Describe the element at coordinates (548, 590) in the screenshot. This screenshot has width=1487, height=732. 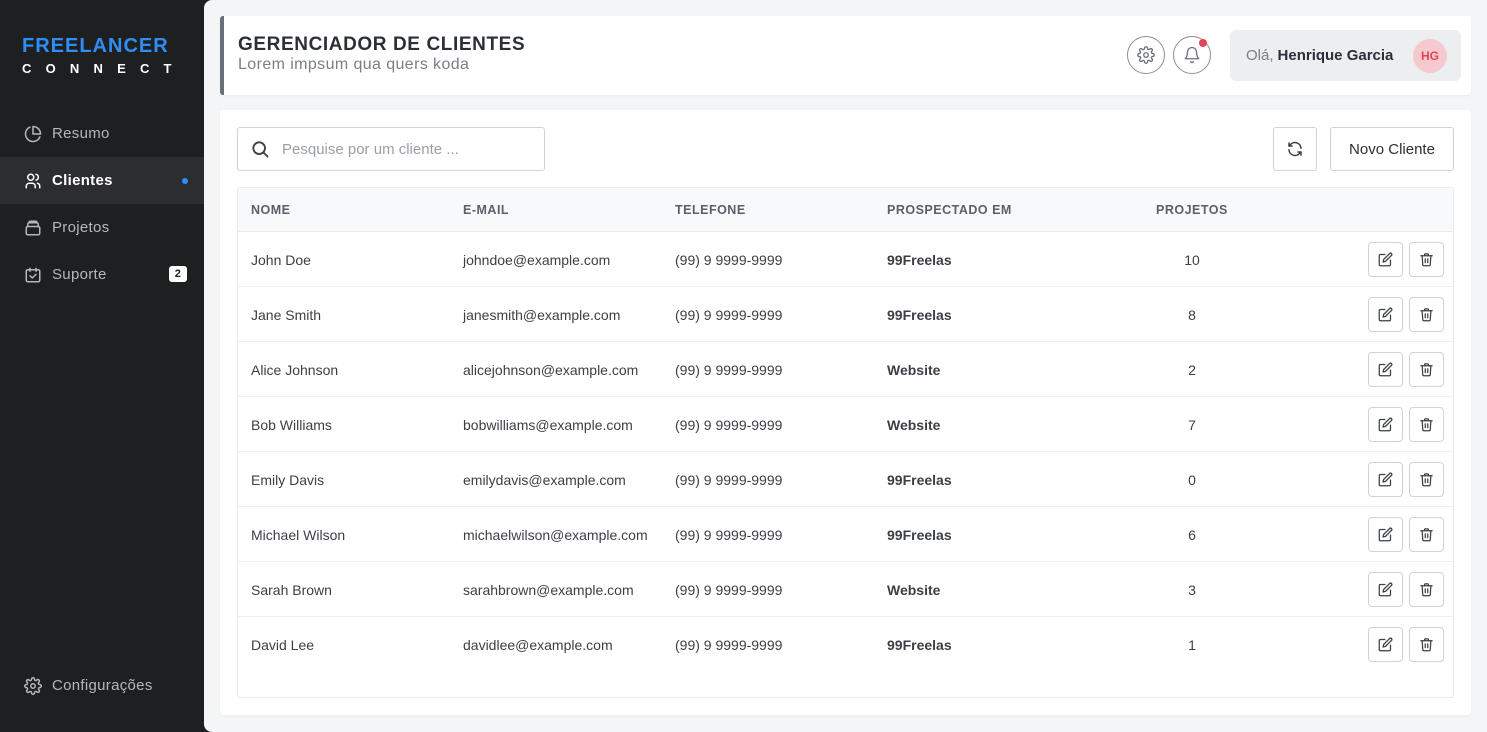
I see `client-email: sarahbrown@example.com` at that location.